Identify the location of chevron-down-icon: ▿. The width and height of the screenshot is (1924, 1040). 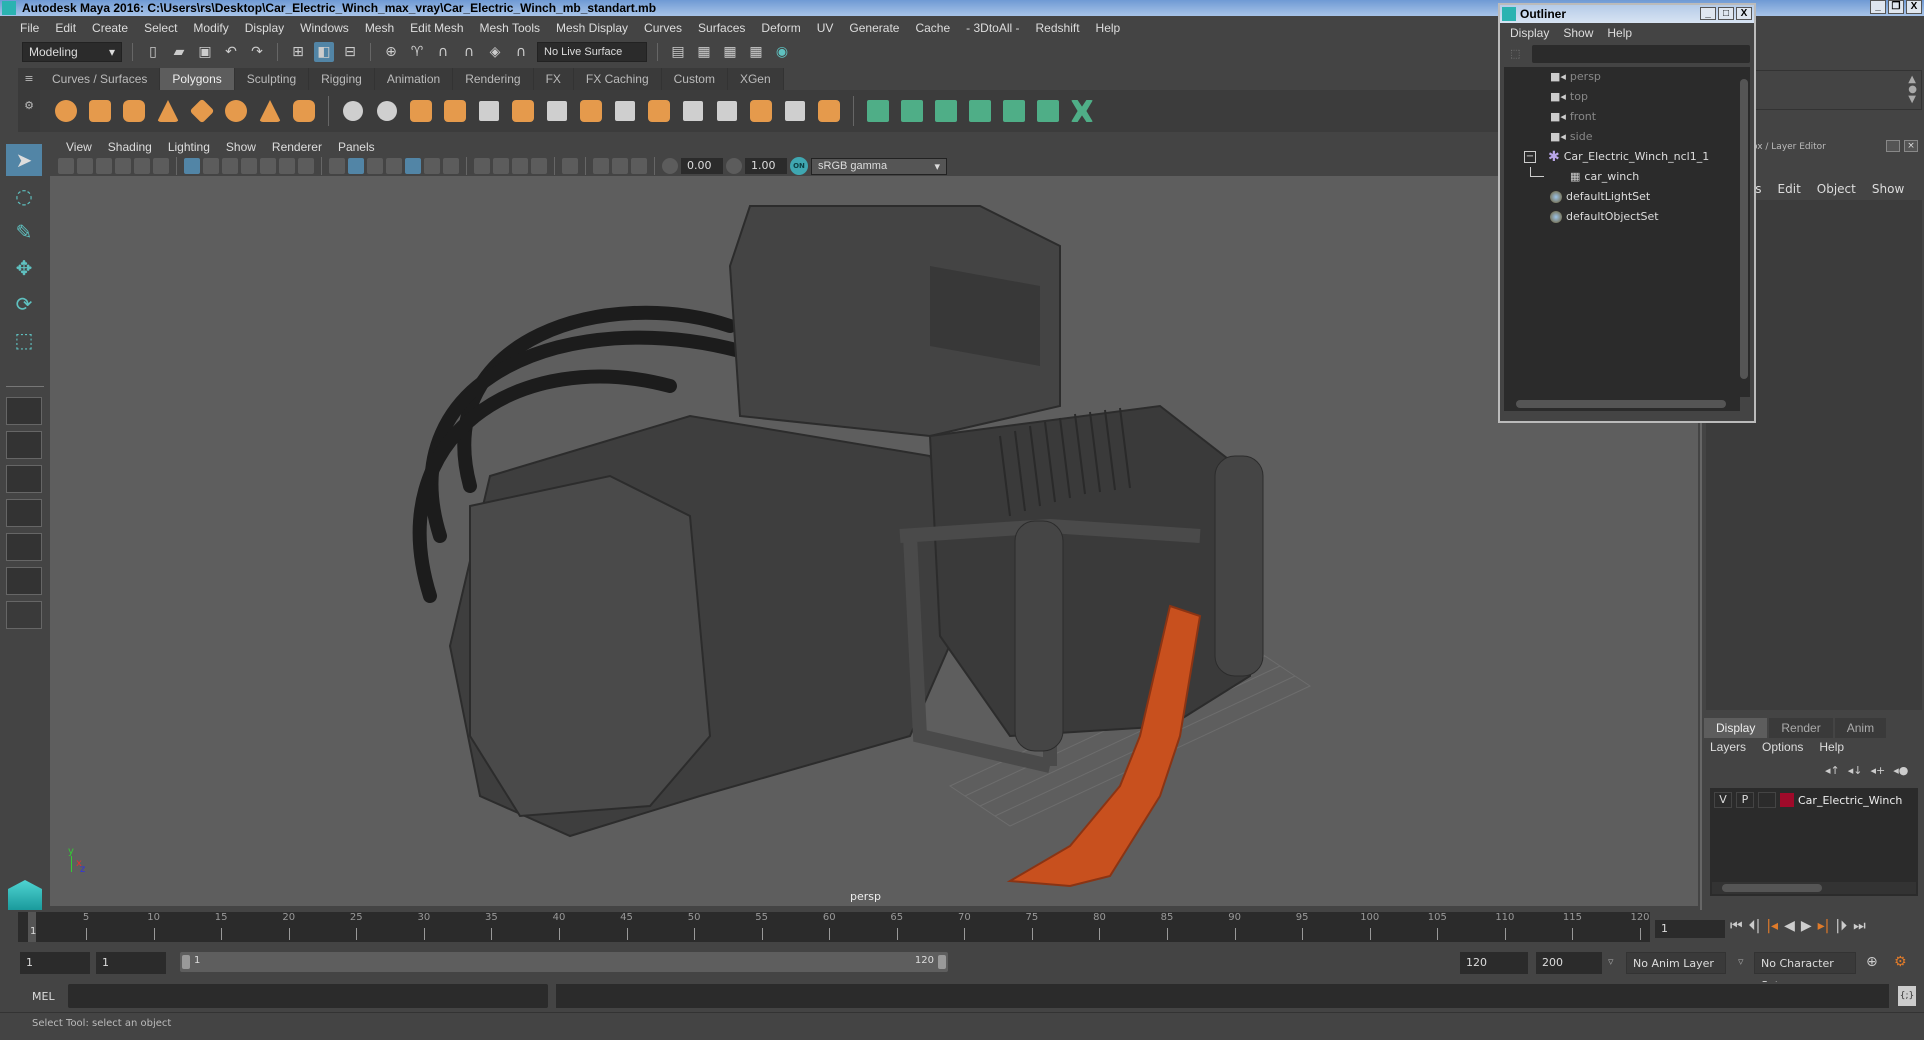
(1741, 961).